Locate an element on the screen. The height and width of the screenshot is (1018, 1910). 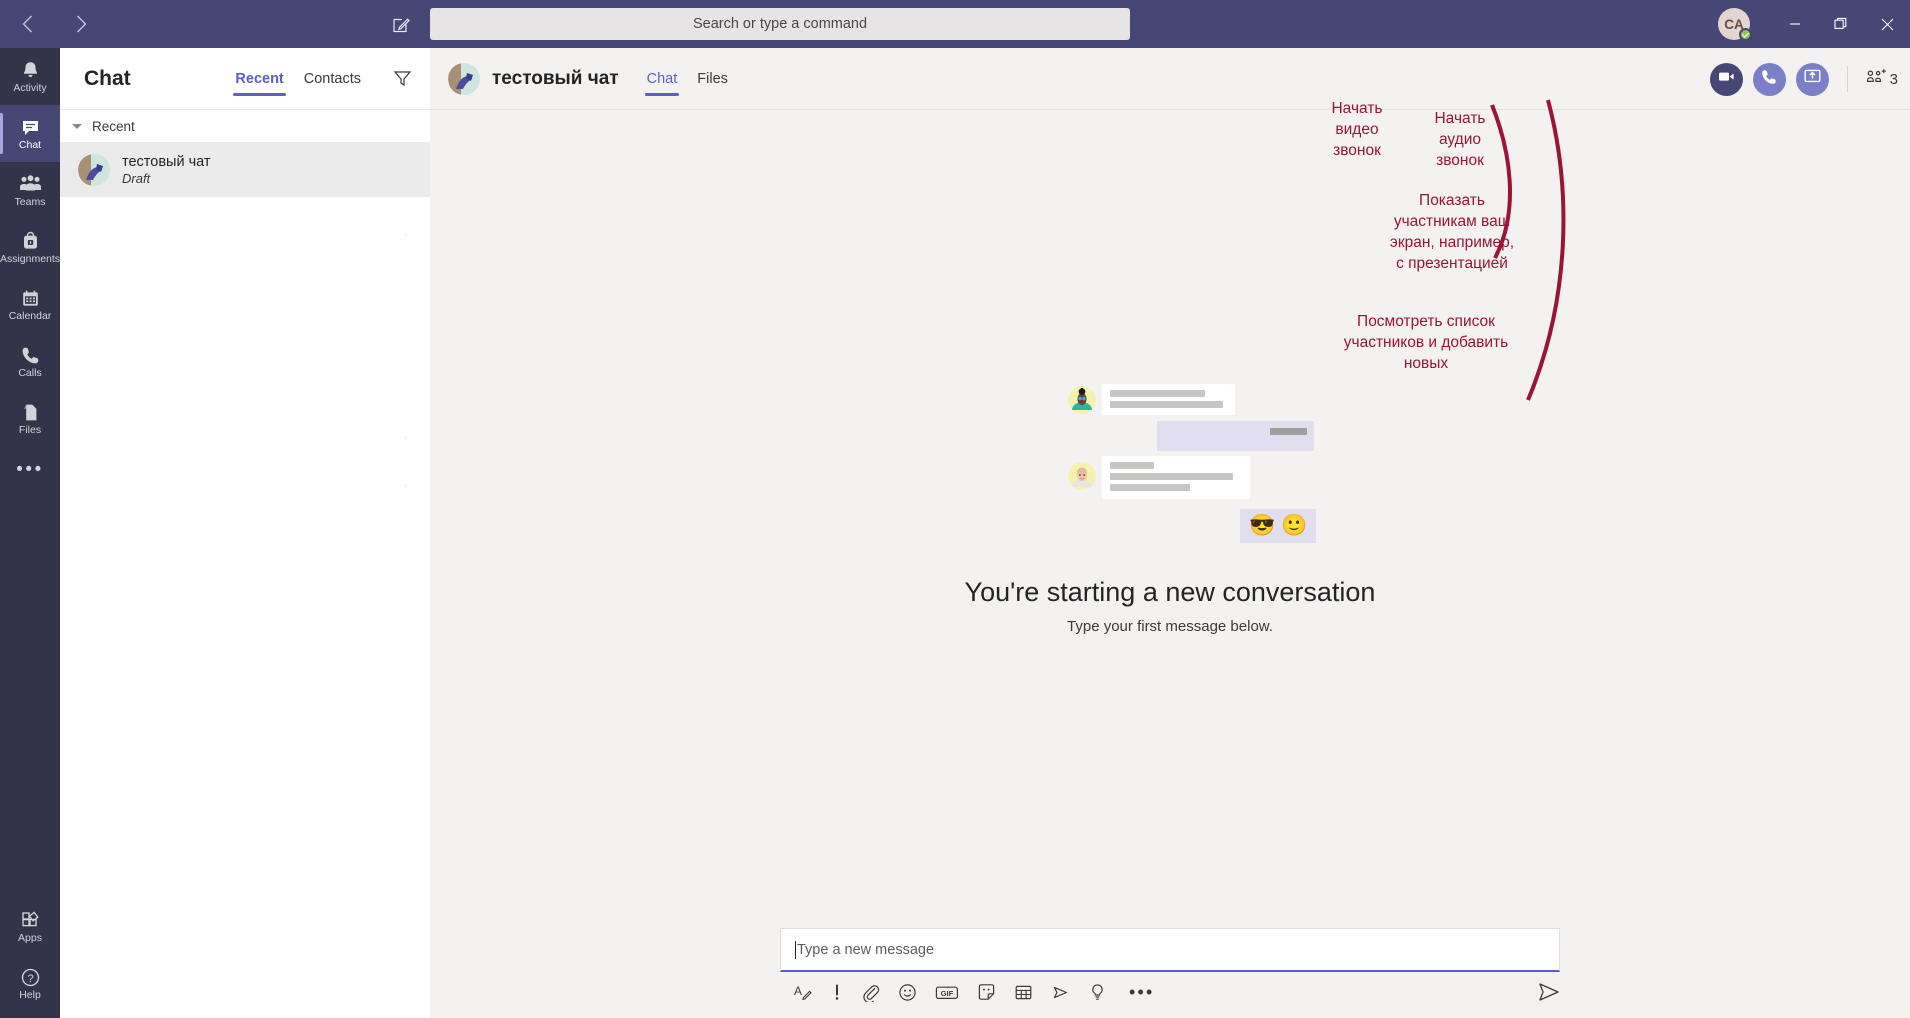
share-screen-button is located at coordinates (1812, 79).